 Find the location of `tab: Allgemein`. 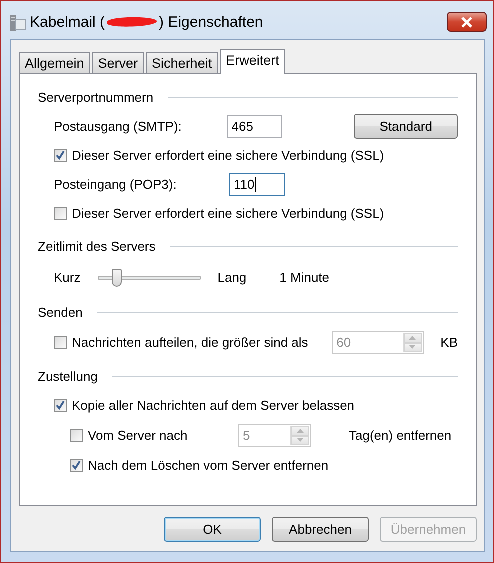

tab: Allgemein is located at coordinates (54, 62).